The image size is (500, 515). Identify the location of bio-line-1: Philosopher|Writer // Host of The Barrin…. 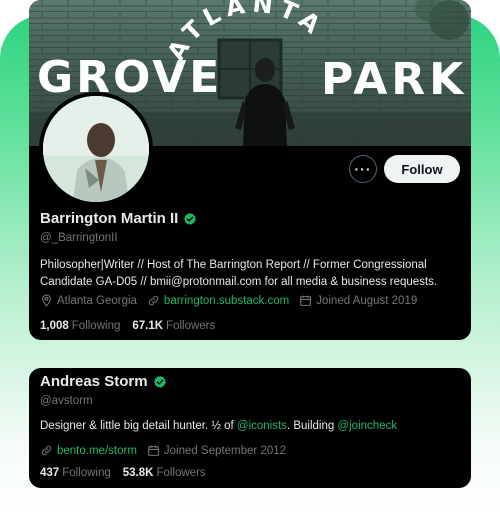
(233, 265).